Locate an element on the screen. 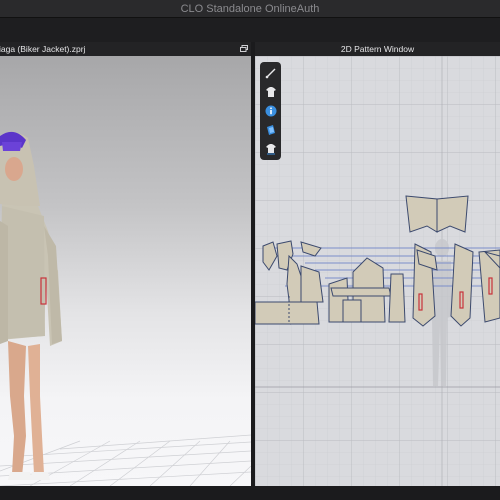  pen-tool-icon is located at coordinates (270, 72).